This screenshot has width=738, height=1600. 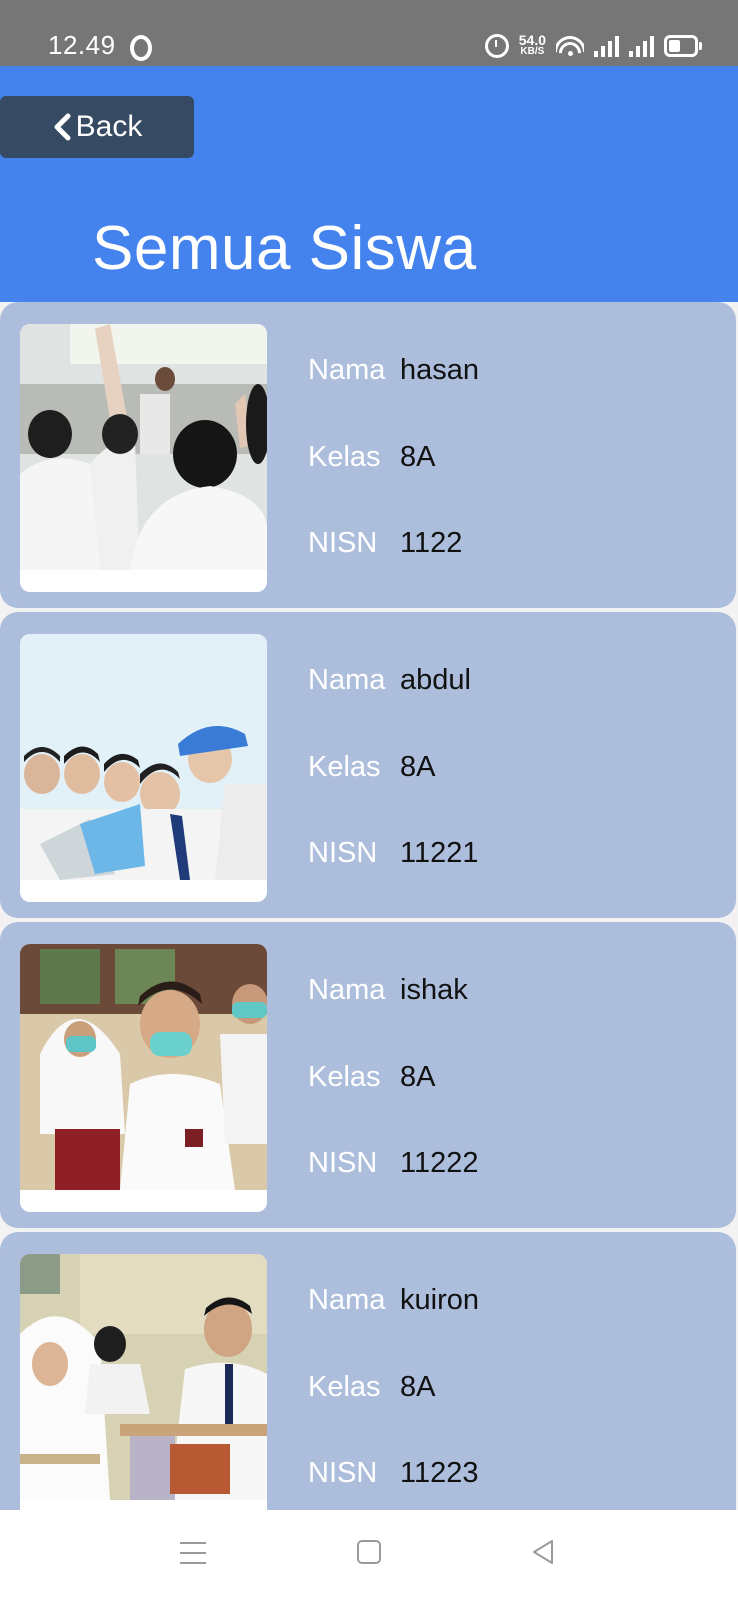 I want to click on back-button: Back, so click(x=97, y=127).